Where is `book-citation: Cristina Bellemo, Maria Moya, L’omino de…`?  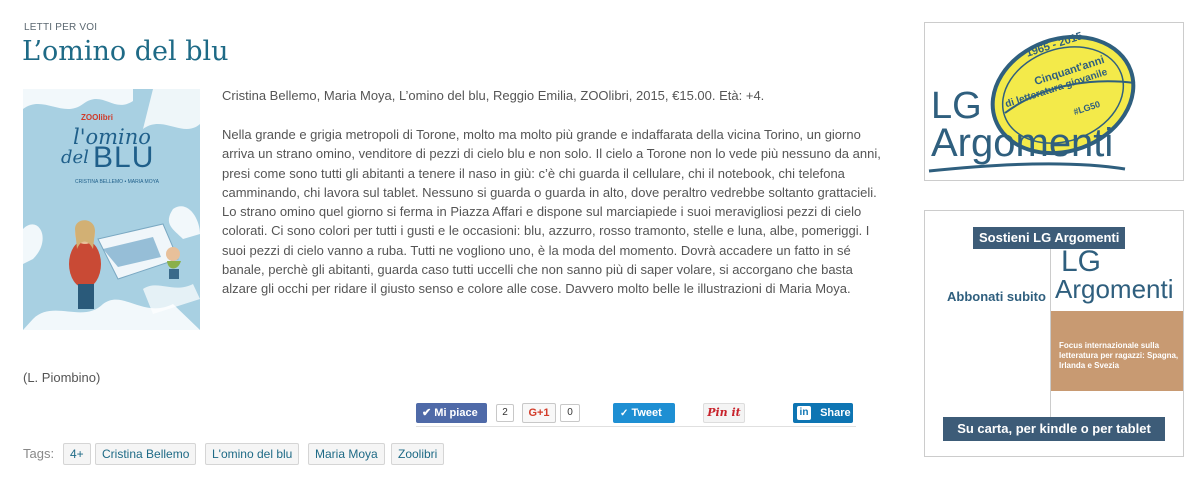
book-citation: Cristina Bellemo, Maria Moya, L’omino de… is located at coordinates (493, 95).